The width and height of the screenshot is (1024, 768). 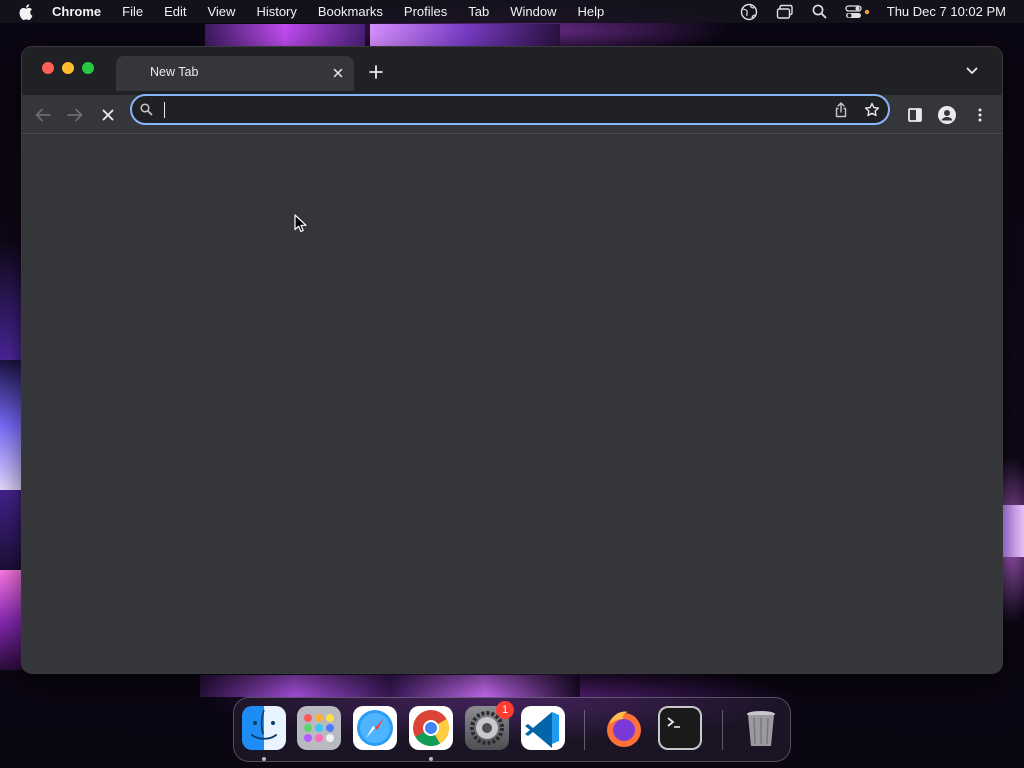 I want to click on share-icon, so click(x=841, y=112).